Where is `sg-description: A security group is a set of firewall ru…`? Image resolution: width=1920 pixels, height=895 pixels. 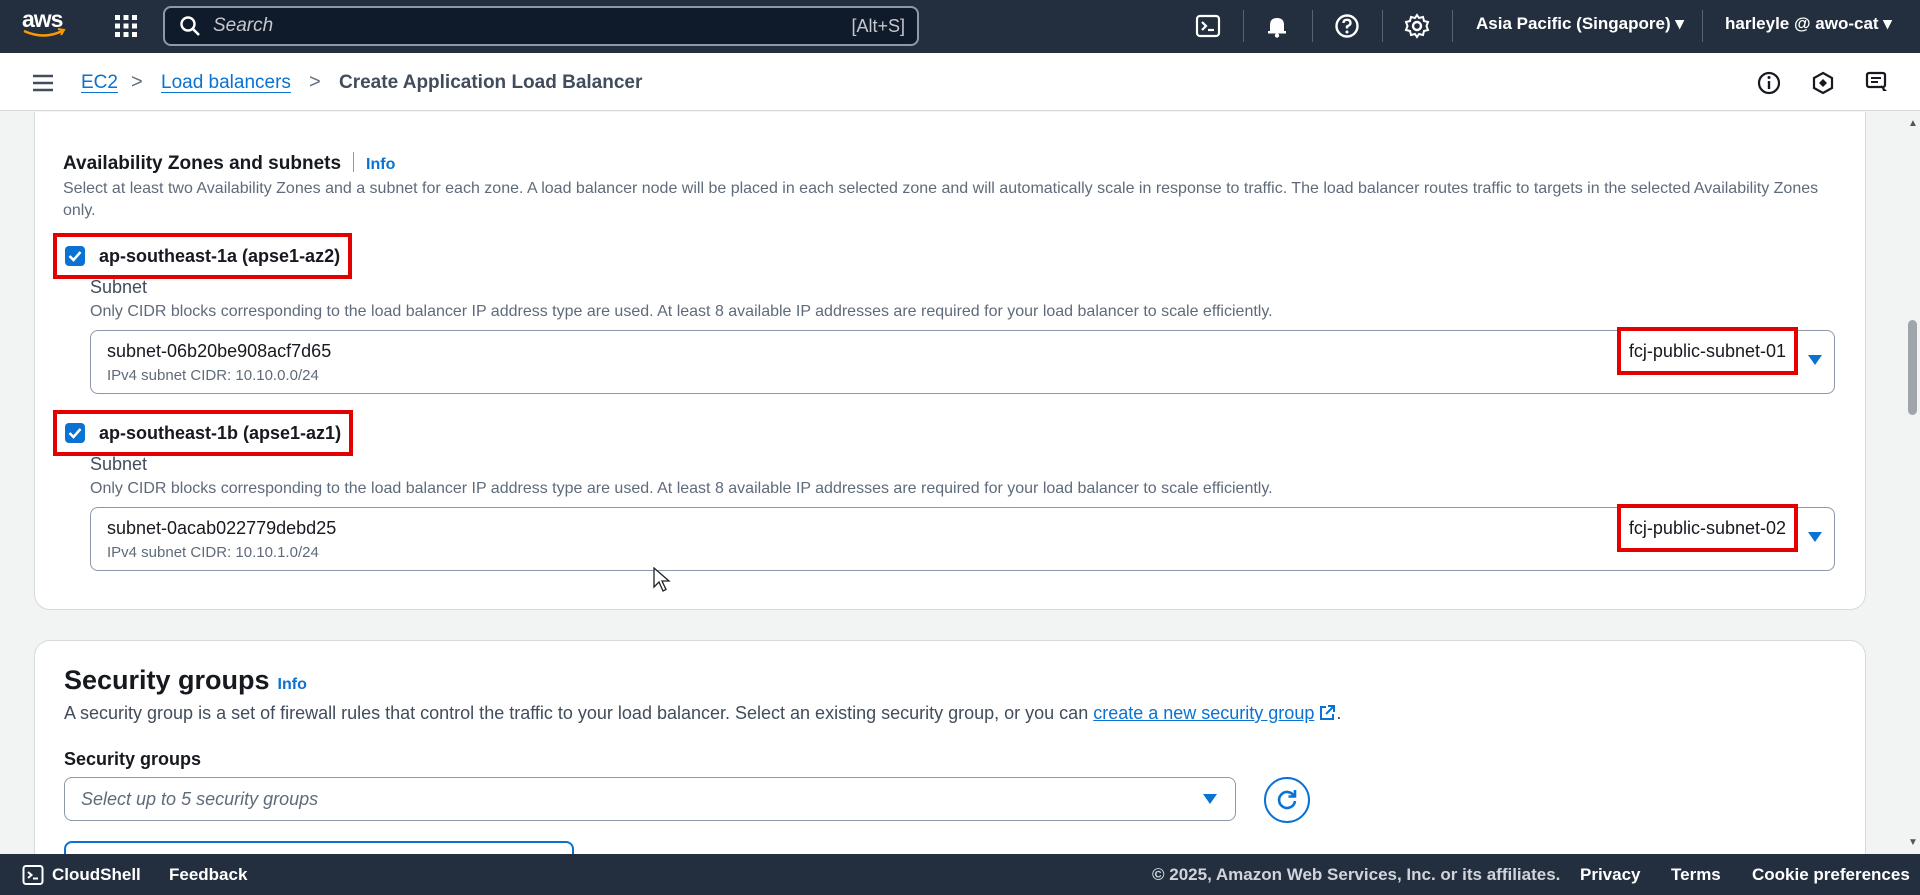
sg-description: A security group is a set of firewall ru… is located at coordinates (702, 713).